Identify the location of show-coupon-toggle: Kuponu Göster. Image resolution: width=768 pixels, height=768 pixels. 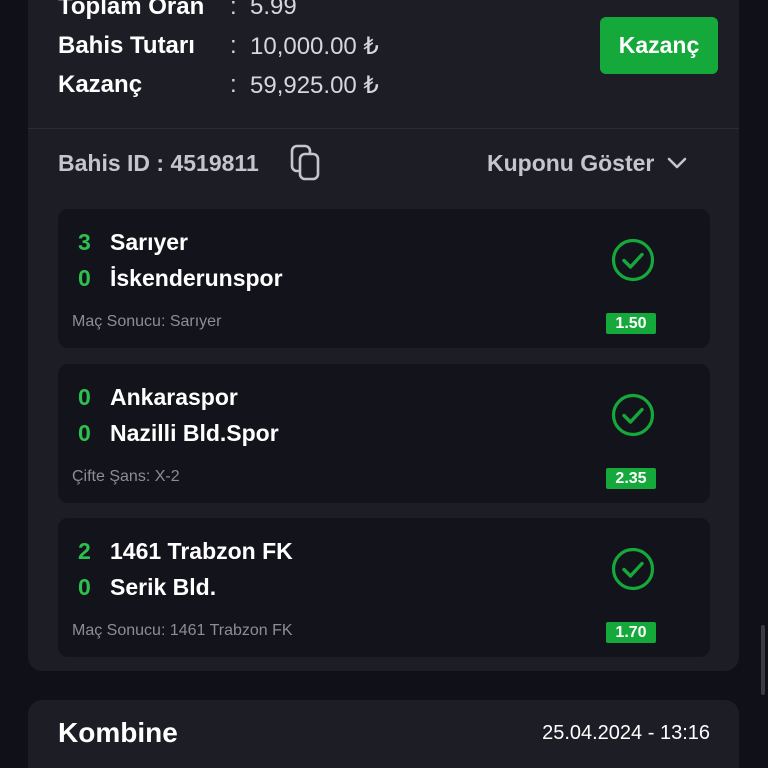
(587, 163).